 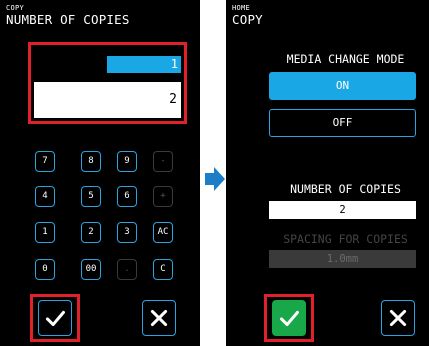 What do you see at coordinates (241, 8) in the screenshot?
I see `breadcrumb: HOME` at bounding box center [241, 8].